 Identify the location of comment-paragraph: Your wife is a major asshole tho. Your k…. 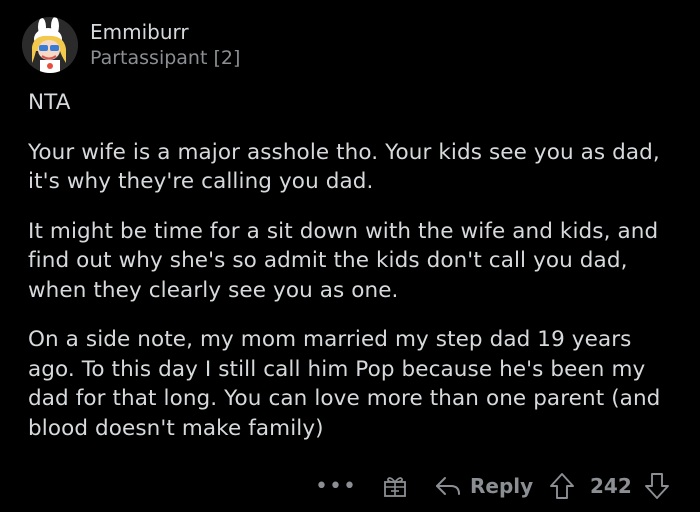
(344, 167).